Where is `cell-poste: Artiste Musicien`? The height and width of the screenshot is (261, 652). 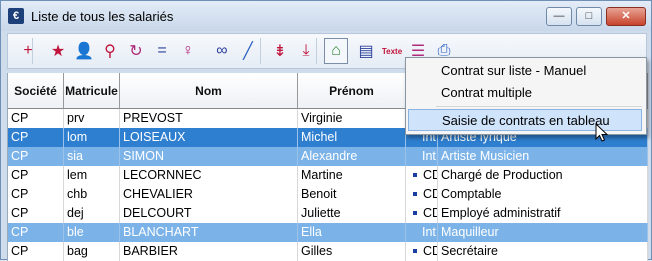
cell-poste: Artiste Musicien is located at coordinates (543, 156).